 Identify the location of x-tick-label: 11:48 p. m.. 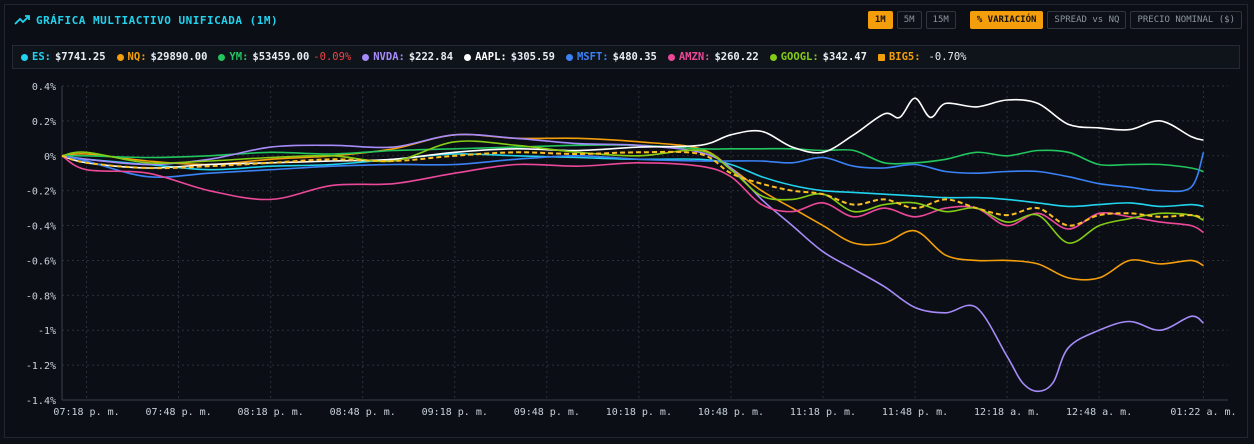
(915, 412).